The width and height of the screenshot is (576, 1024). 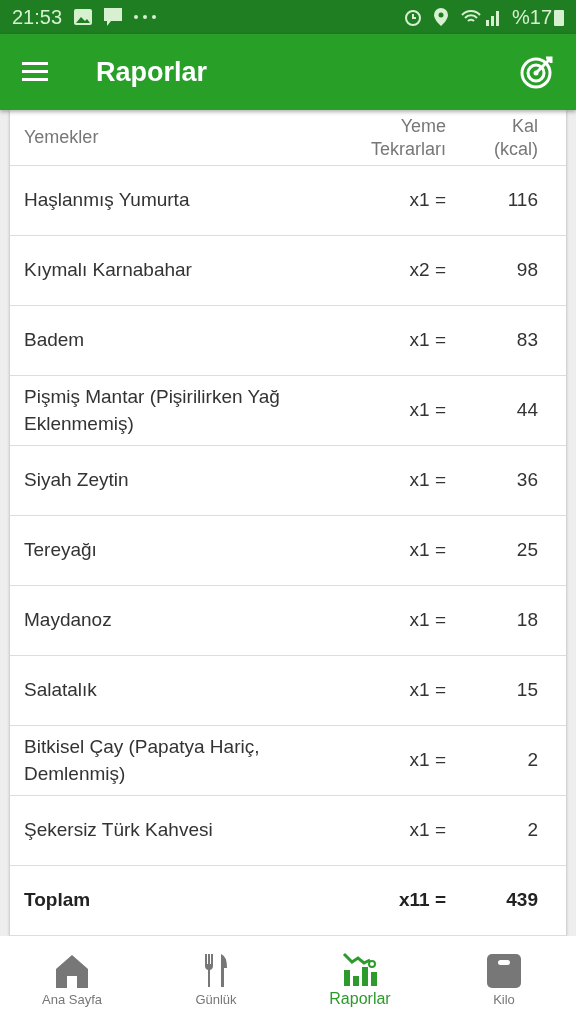 What do you see at coordinates (421, 900) in the screenshot?
I see `total-count: x11 =` at bounding box center [421, 900].